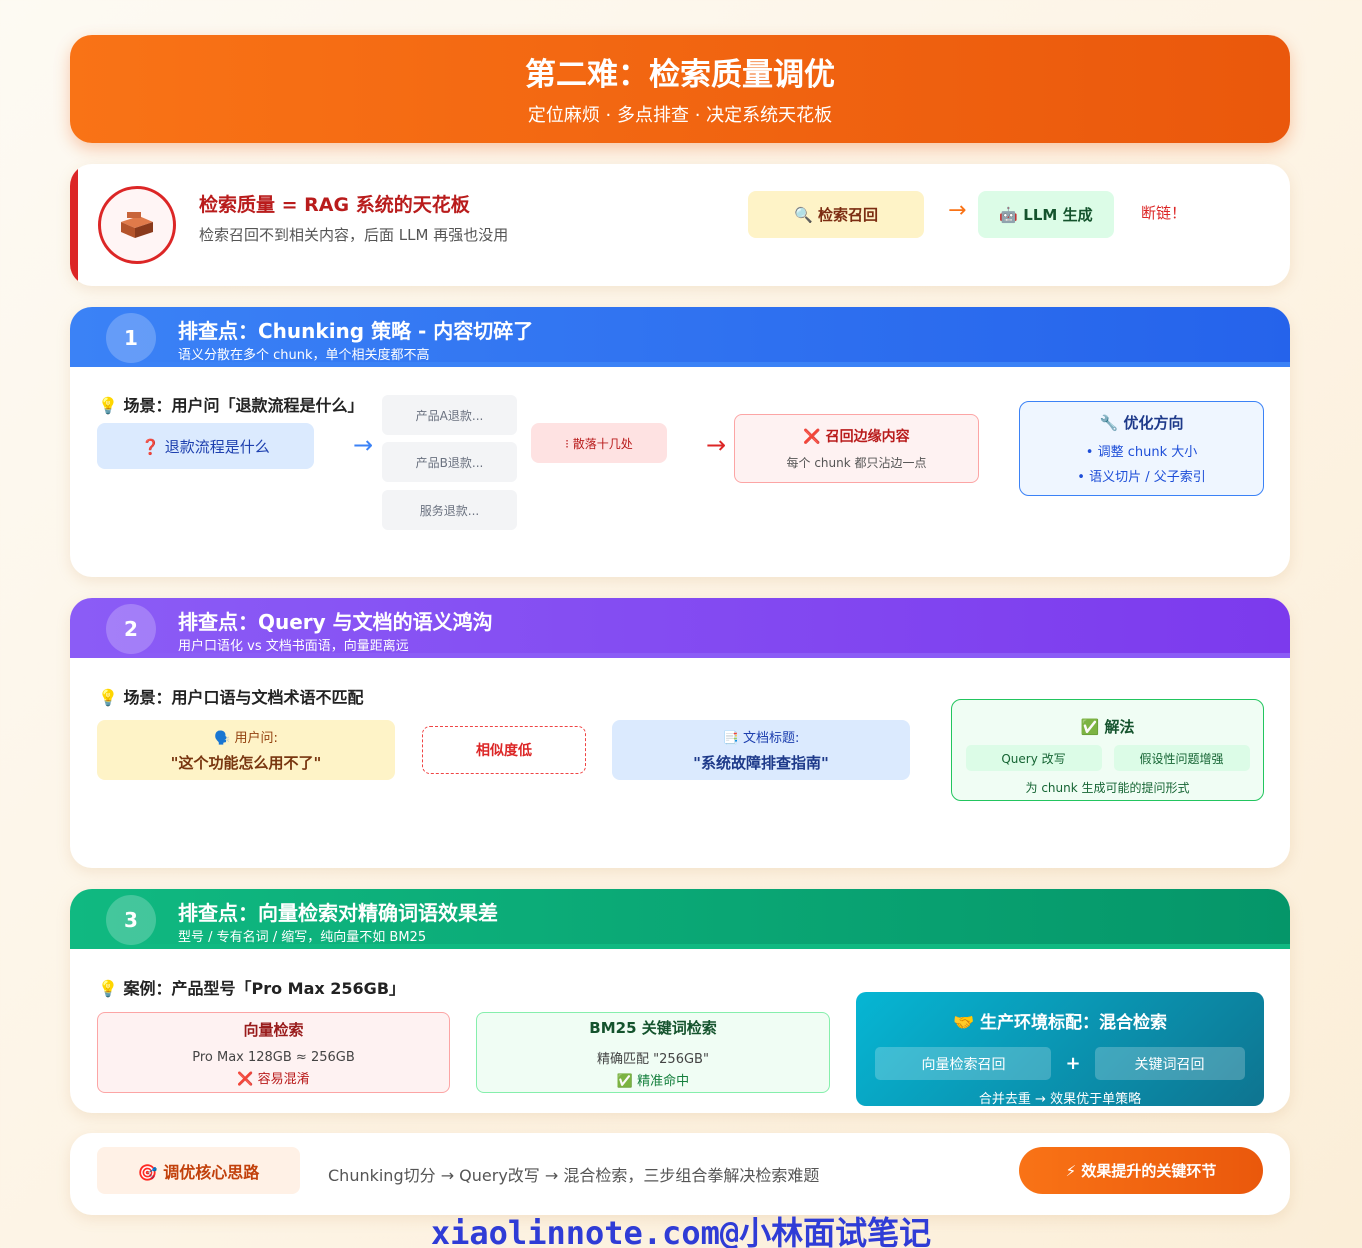  I want to click on section-3-number: 3, so click(131, 920).